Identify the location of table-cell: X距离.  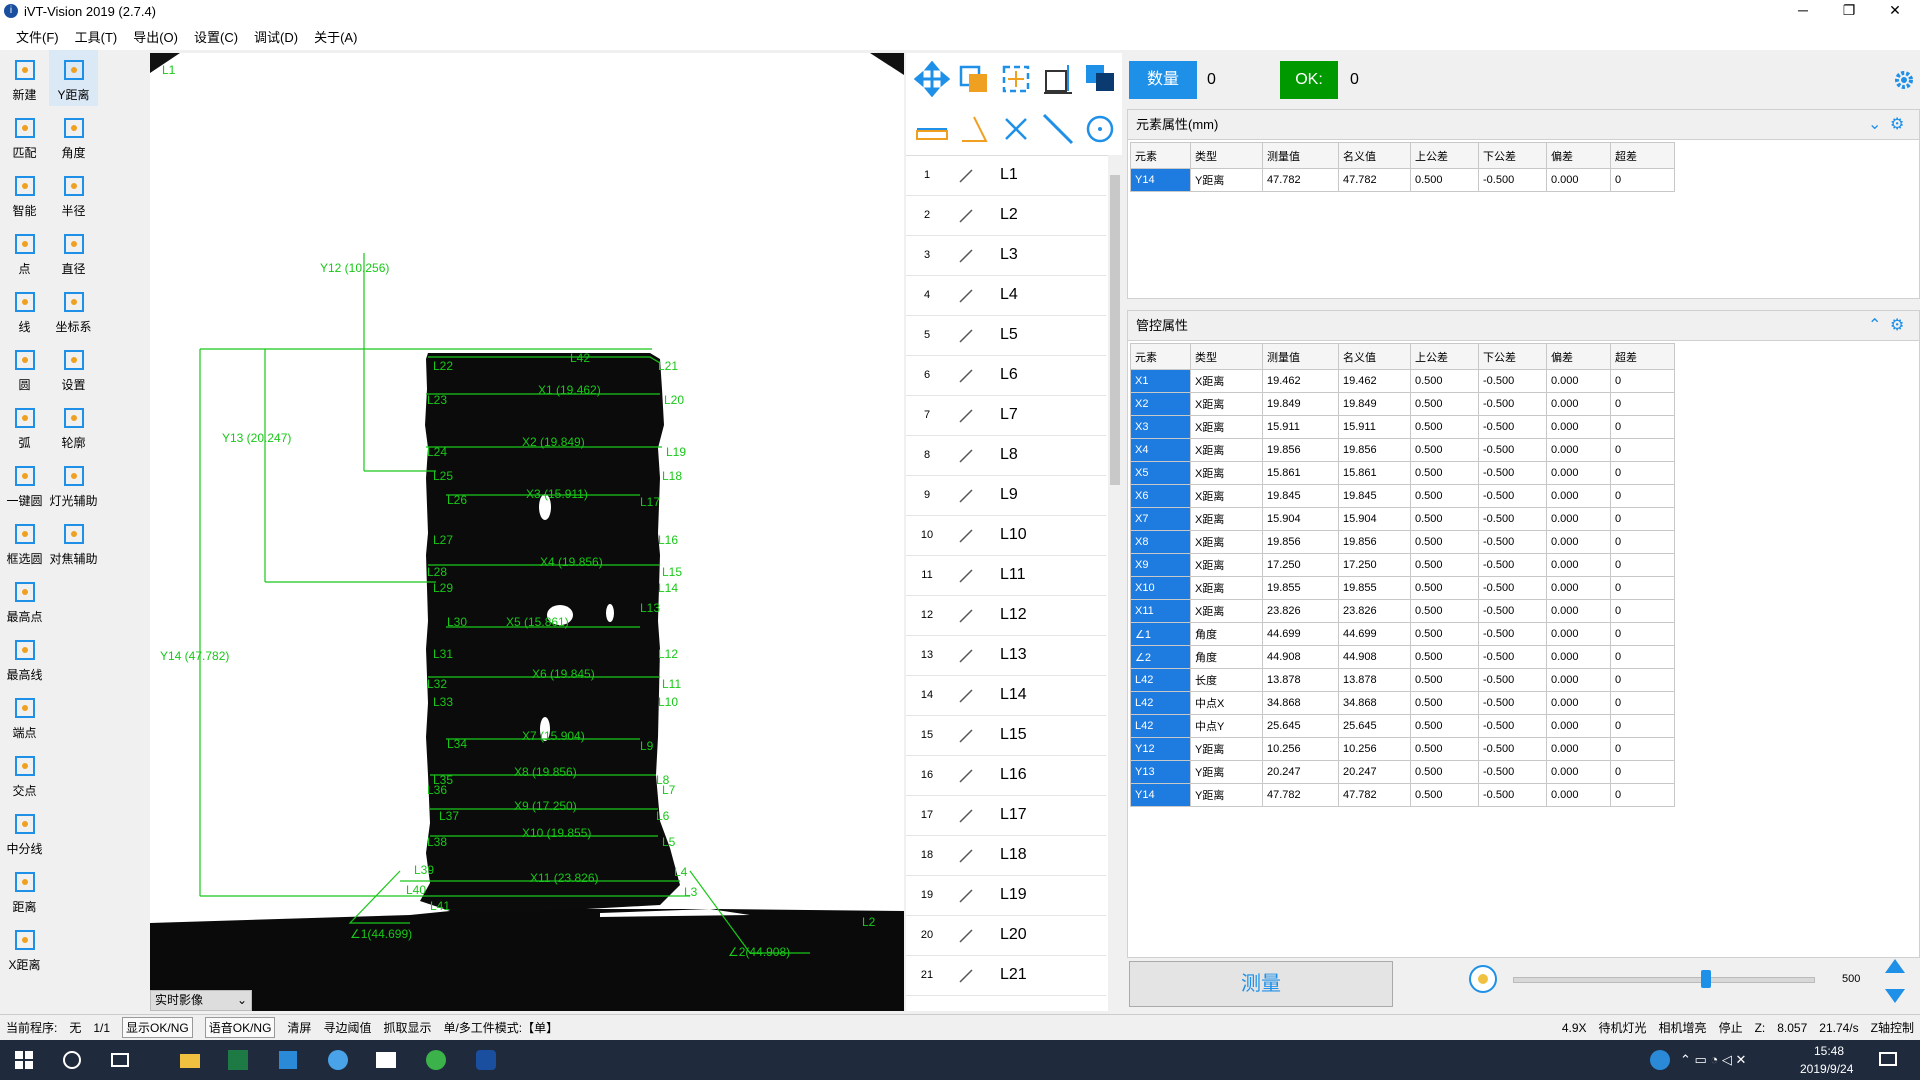
(1226, 611).